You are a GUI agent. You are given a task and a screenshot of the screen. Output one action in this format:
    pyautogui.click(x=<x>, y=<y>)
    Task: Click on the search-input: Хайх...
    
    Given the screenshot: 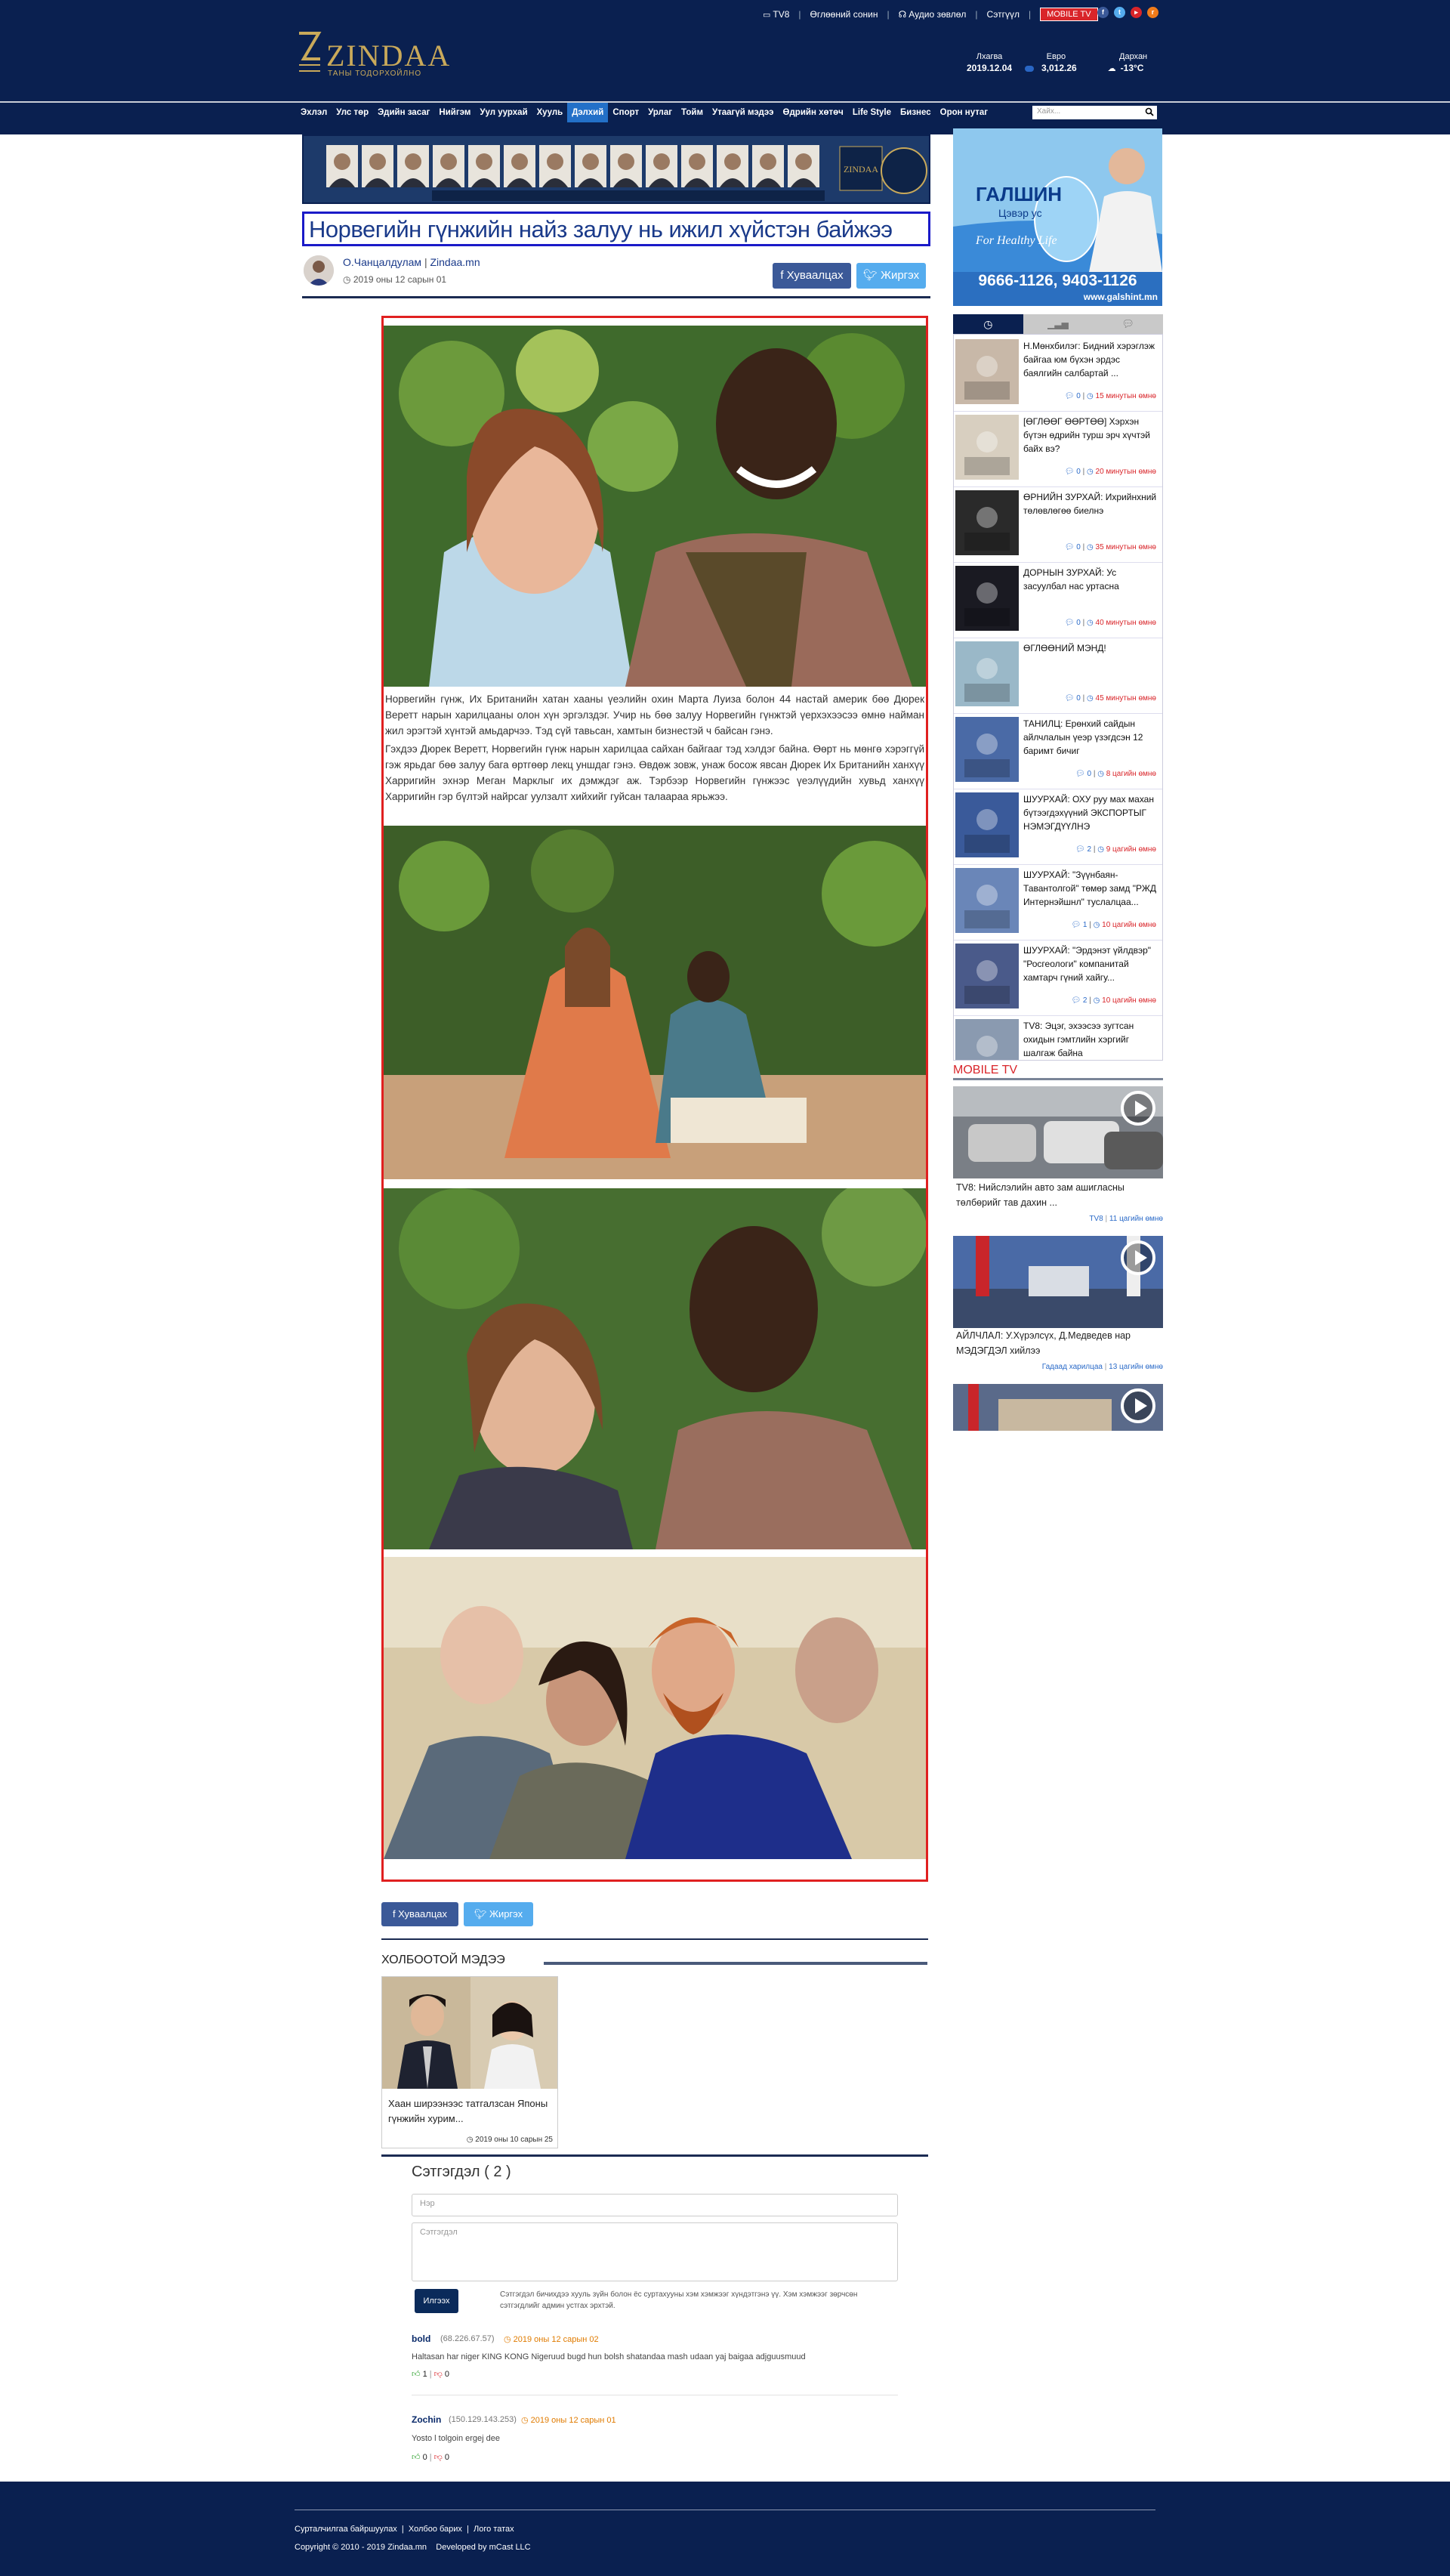 What is the action you would take?
    pyautogui.click(x=1094, y=112)
    